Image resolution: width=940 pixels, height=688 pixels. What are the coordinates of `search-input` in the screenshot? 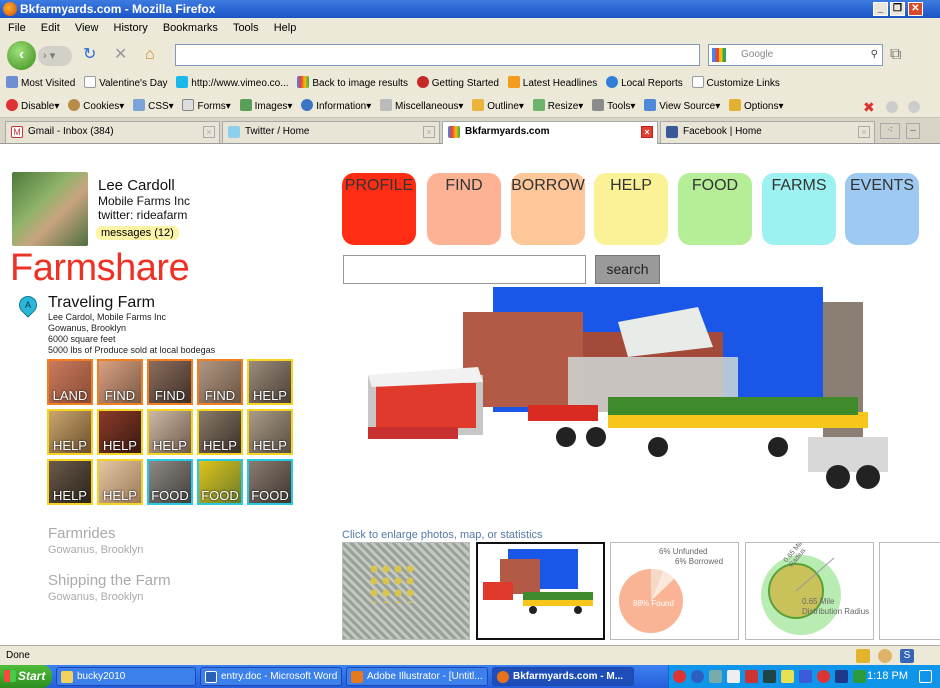 It's located at (464, 269).